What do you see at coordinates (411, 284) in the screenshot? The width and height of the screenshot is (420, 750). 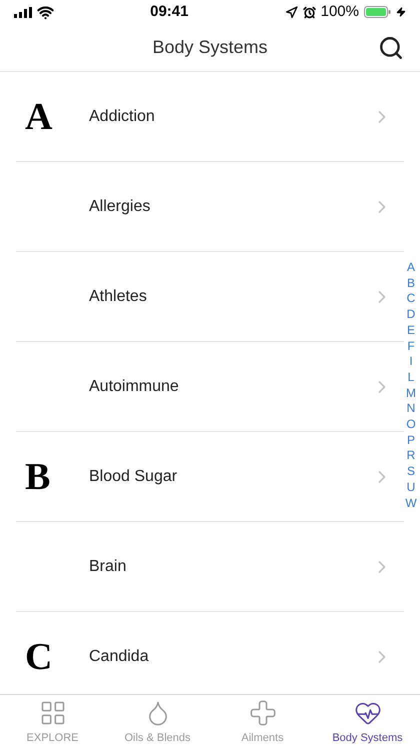 I see `index-letter: B` at bounding box center [411, 284].